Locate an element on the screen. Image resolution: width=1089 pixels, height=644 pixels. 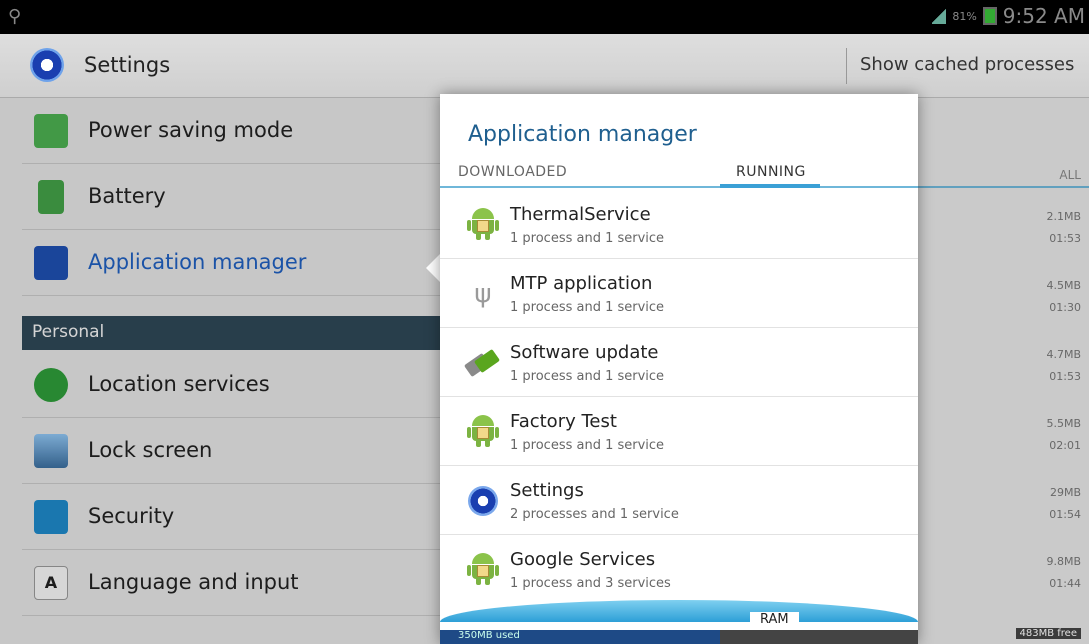
row-stats: 5.5MB 02:01 is located at coordinates (1063, 435).